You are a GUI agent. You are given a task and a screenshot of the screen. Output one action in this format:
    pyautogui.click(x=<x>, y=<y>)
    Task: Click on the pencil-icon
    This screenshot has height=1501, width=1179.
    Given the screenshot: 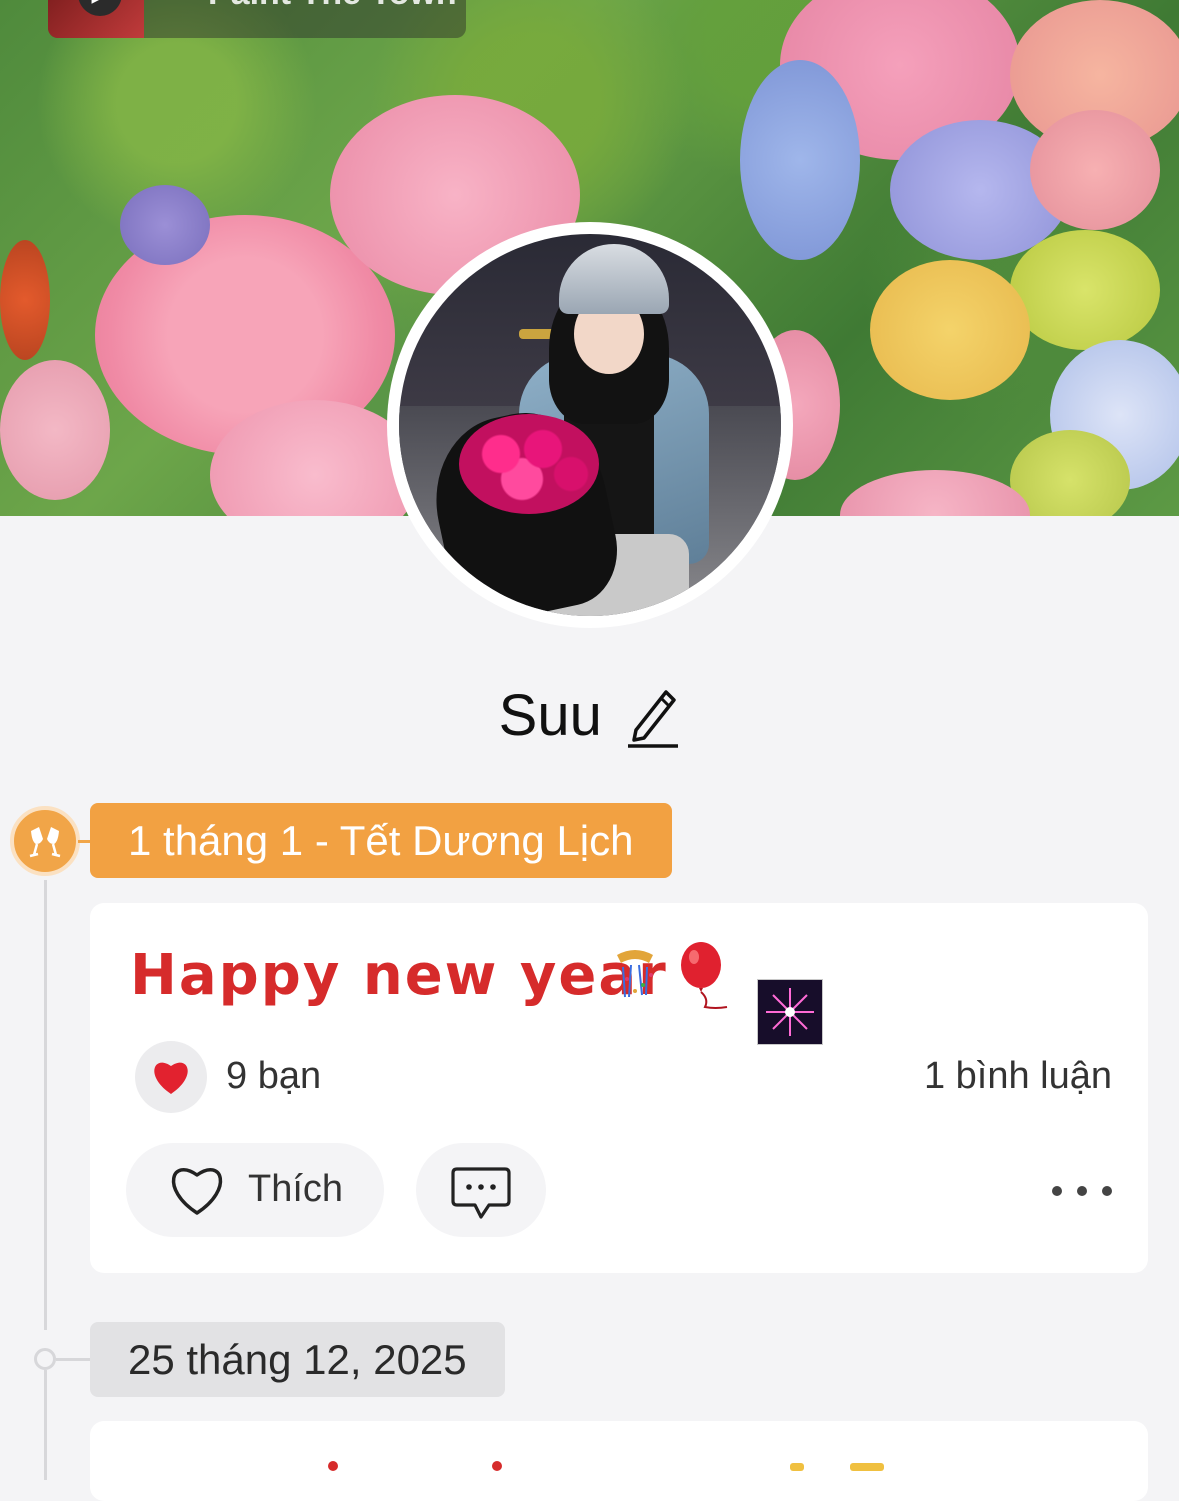 What is the action you would take?
    pyautogui.click(x=653, y=718)
    